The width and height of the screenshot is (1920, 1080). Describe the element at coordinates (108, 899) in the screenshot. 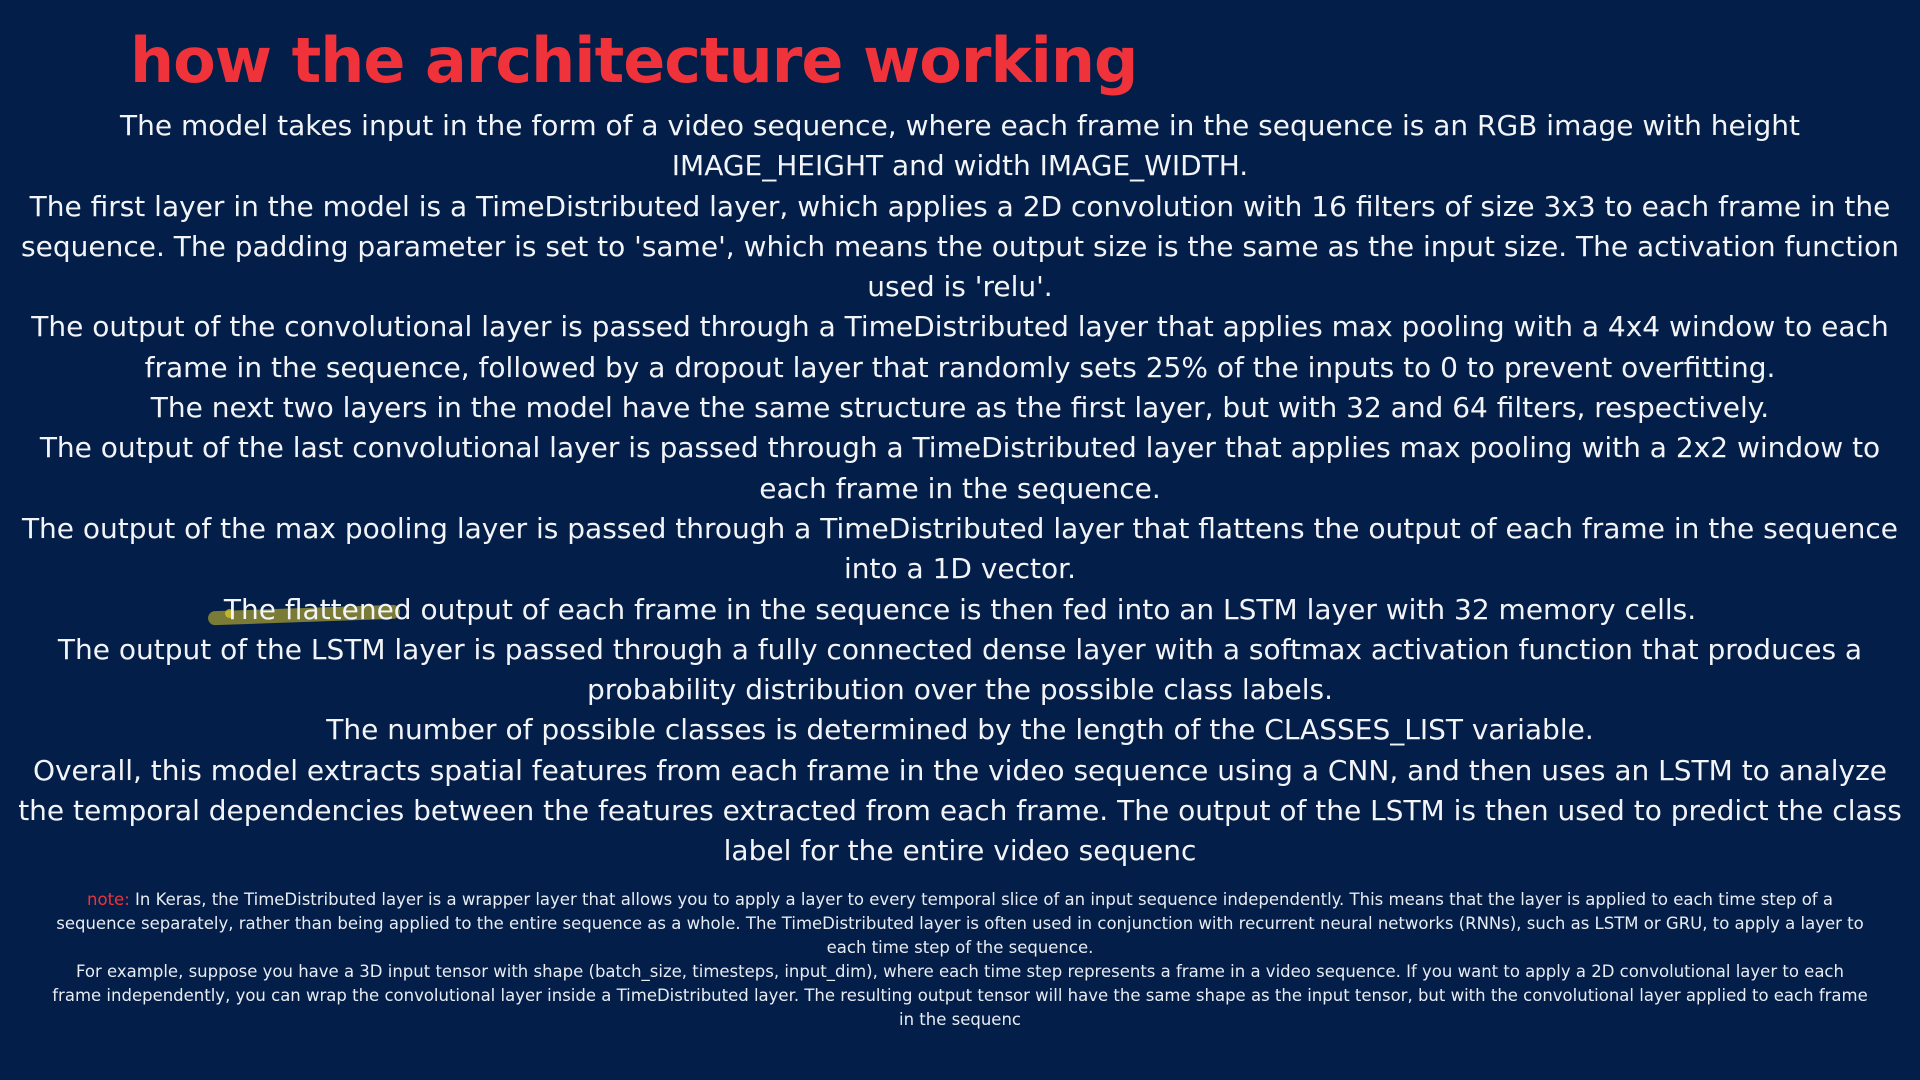

I see `note-label: note:` at that location.